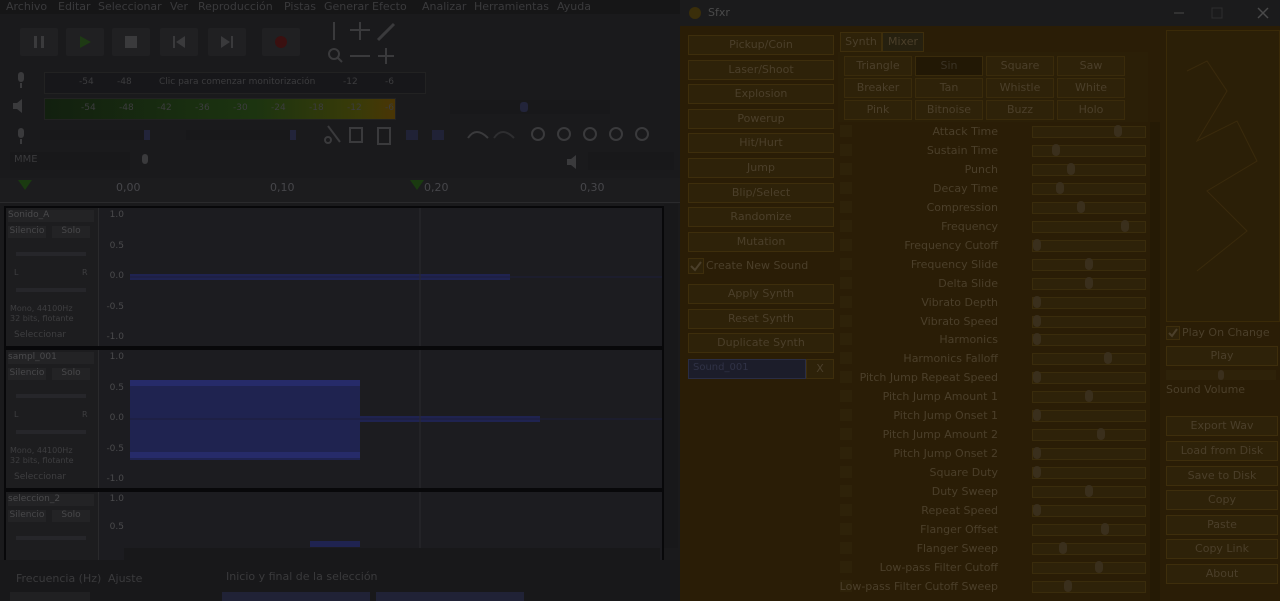  What do you see at coordinates (696, 266) in the screenshot?
I see `create-new-sound-checkbox` at bounding box center [696, 266].